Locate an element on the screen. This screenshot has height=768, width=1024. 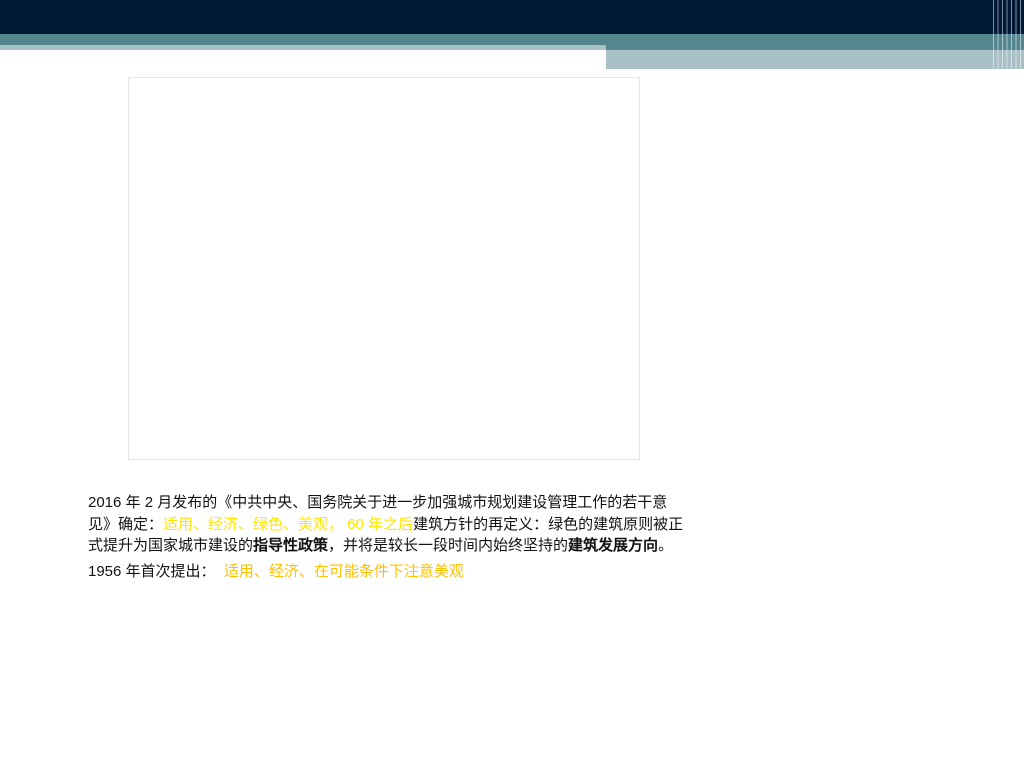
highlight-60-years: 60 年之后 is located at coordinates (380, 524).